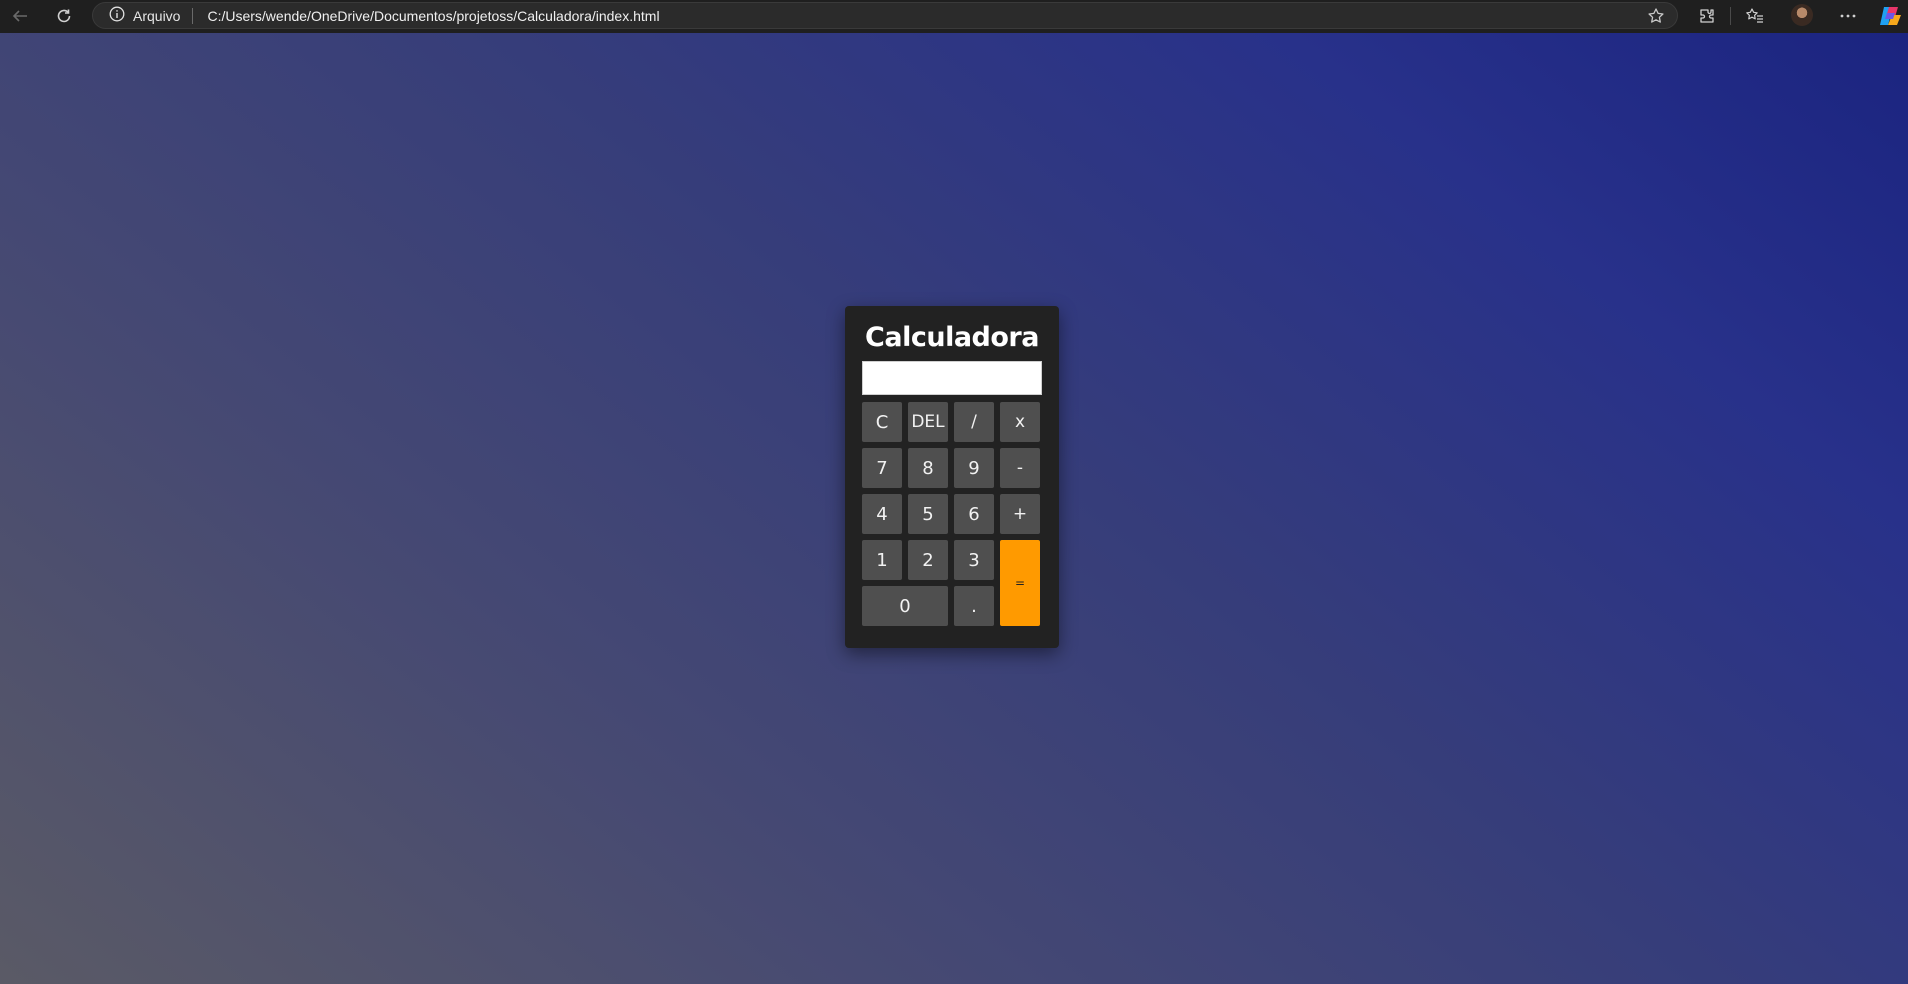 The width and height of the screenshot is (1908, 984). Describe the element at coordinates (157, 15) in the screenshot. I see `site-info-label: Arquivo` at that location.